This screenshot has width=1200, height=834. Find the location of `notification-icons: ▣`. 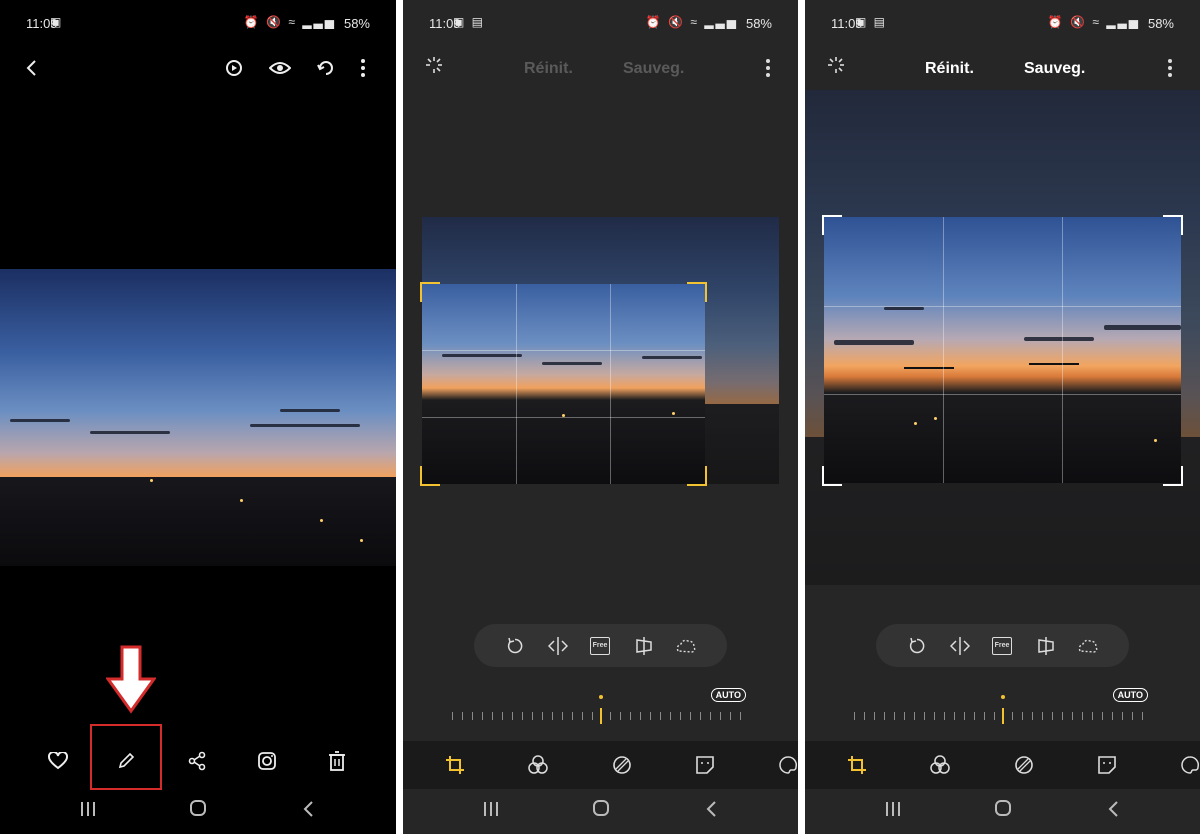

notification-icons: ▣ is located at coordinates (57, 22).